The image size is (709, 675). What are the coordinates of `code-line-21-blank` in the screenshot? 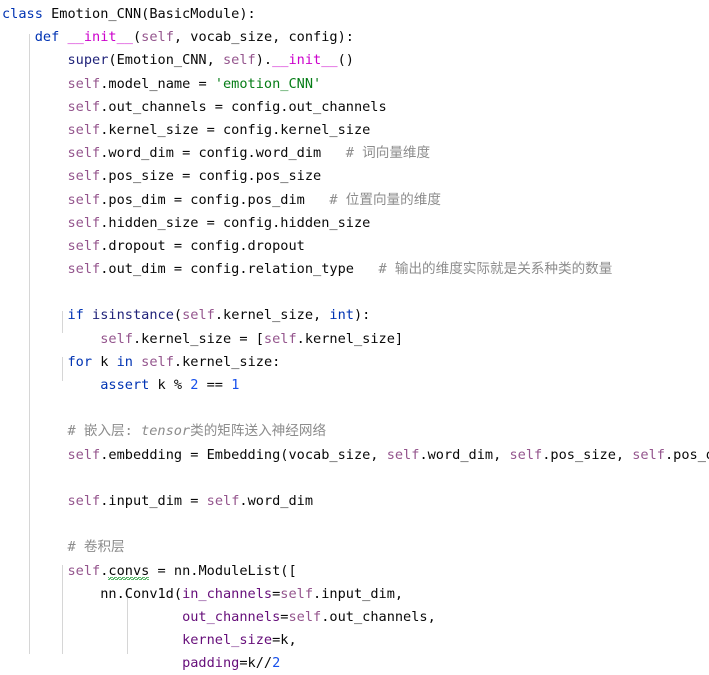 It's located at (354, 478).